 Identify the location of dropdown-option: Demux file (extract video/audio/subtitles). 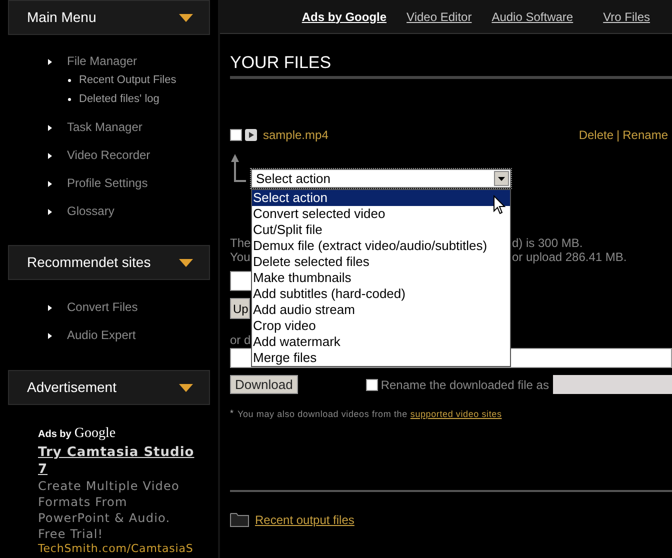
(381, 246).